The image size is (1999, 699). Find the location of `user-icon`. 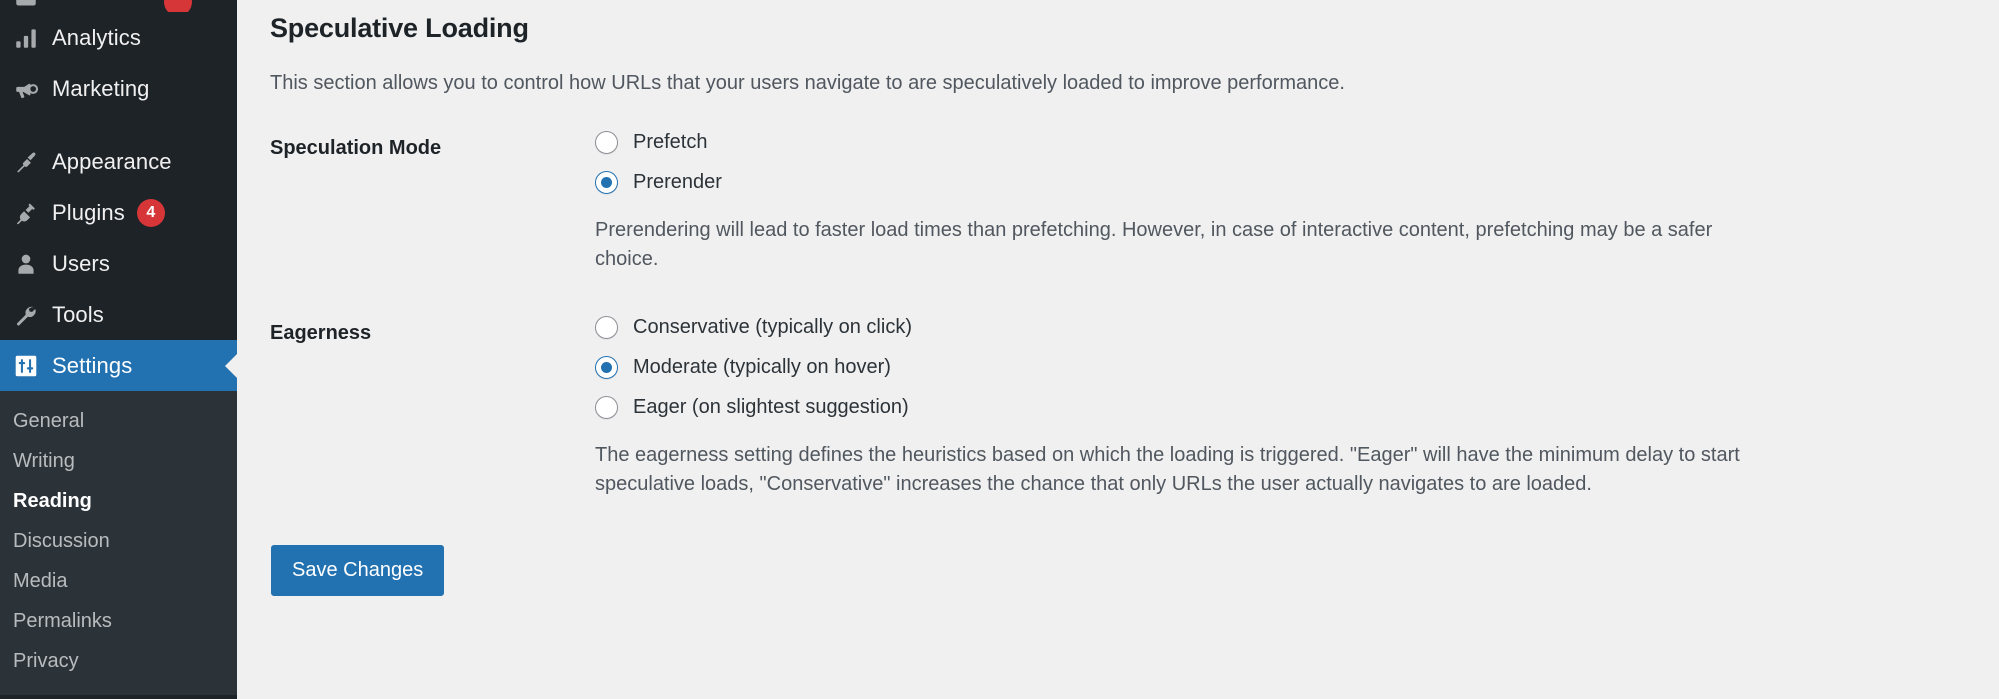

user-icon is located at coordinates (30, 264).